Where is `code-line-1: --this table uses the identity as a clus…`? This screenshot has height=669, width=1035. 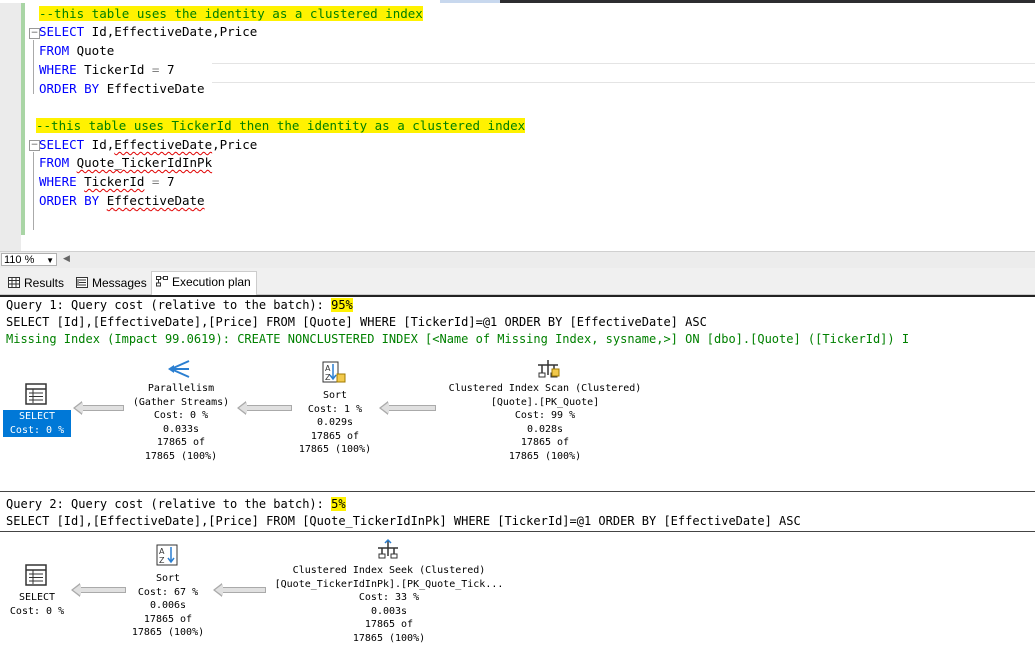
code-line-1: --this table uses the identity as a clus… is located at coordinates (231, 14).